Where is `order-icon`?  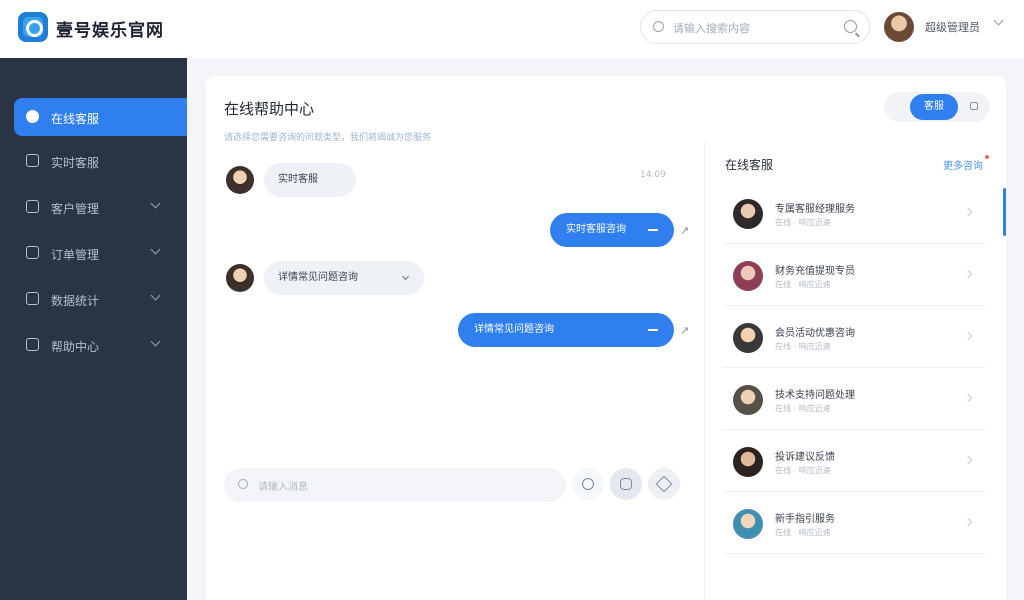 order-icon is located at coordinates (32, 252).